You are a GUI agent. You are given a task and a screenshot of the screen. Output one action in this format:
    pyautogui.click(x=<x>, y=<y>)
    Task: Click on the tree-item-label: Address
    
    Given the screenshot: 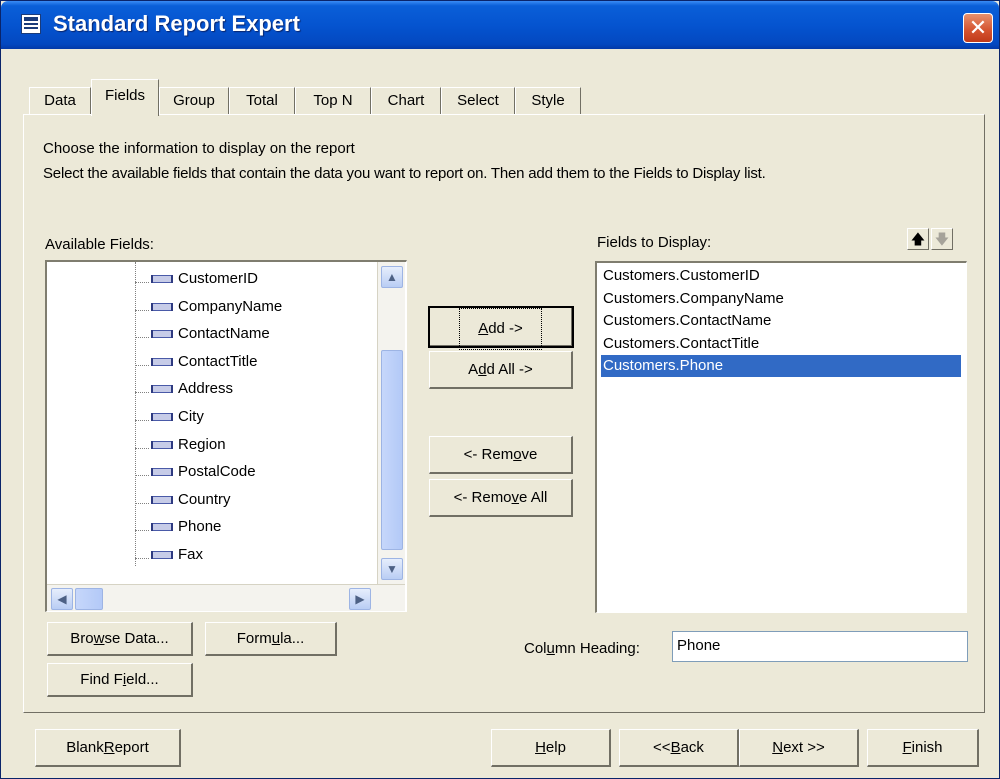 What is the action you would take?
    pyautogui.click(x=206, y=389)
    